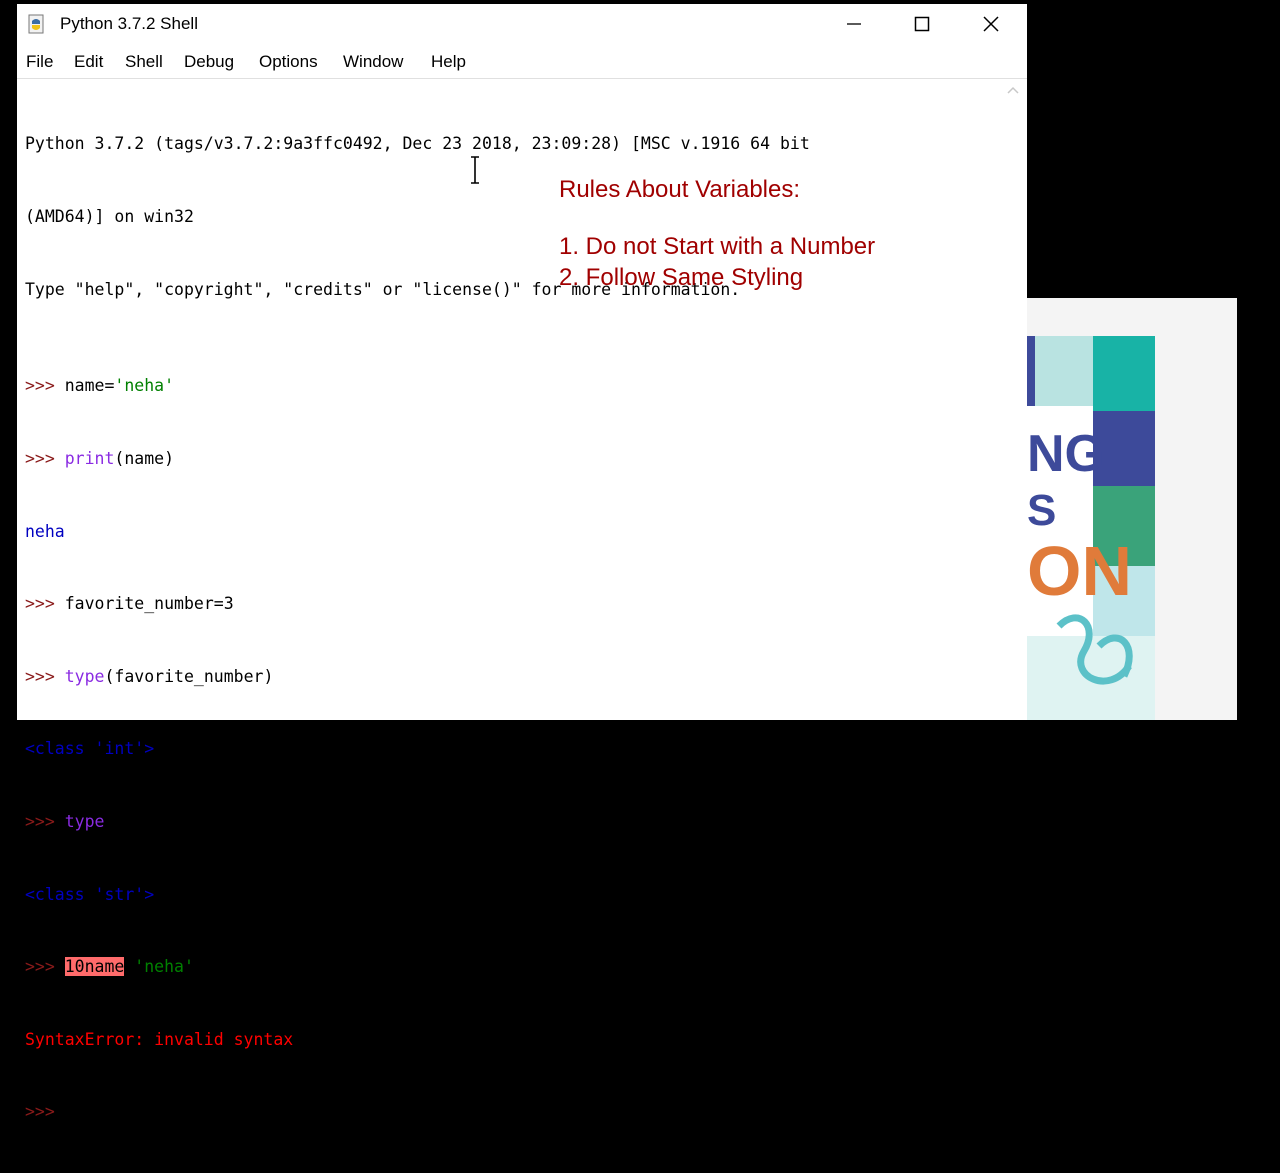 Image resolution: width=1280 pixels, height=1173 pixels. I want to click on code: favorite_number=3, so click(149, 604).